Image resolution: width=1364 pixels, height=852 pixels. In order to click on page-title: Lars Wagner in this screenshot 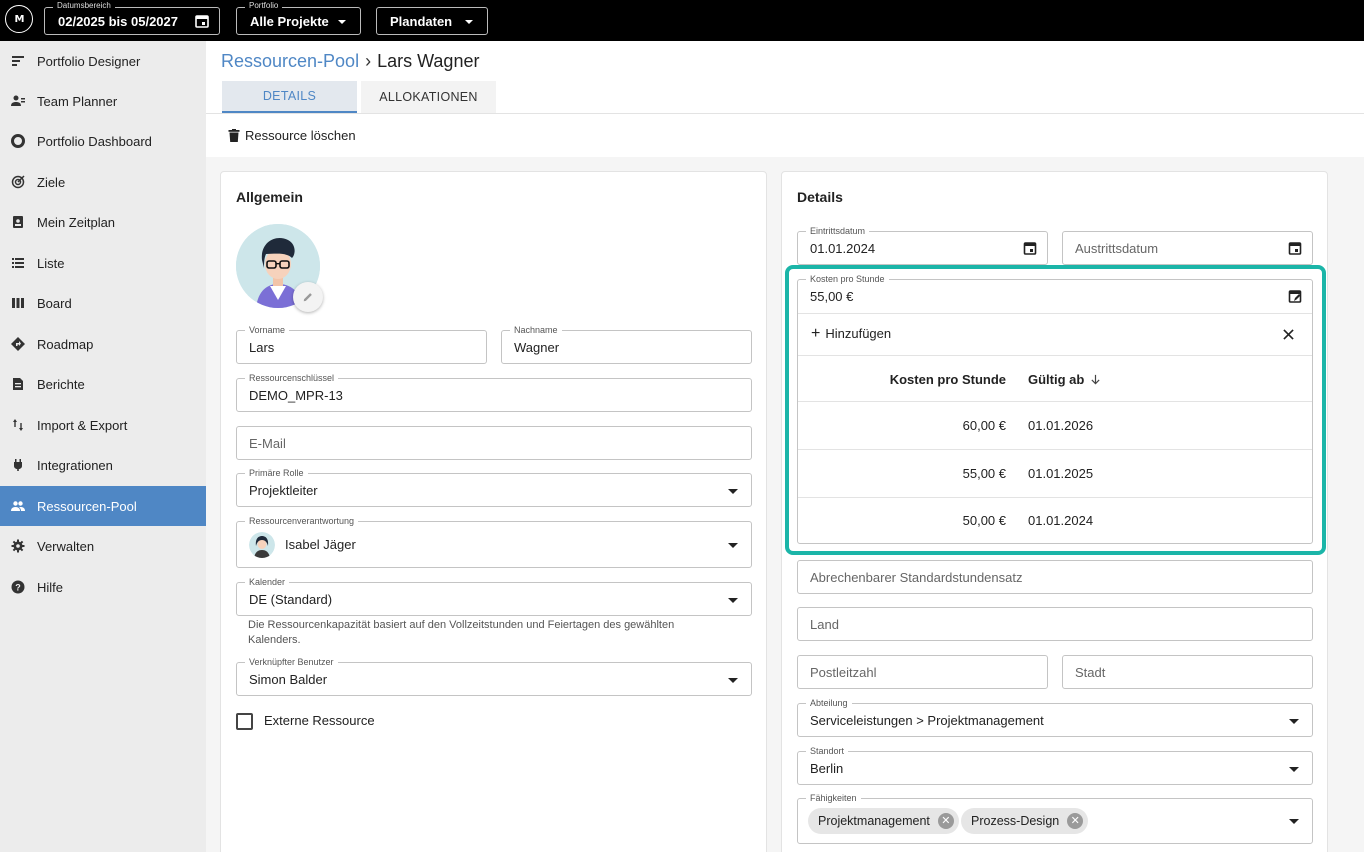, I will do `click(428, 61)`.